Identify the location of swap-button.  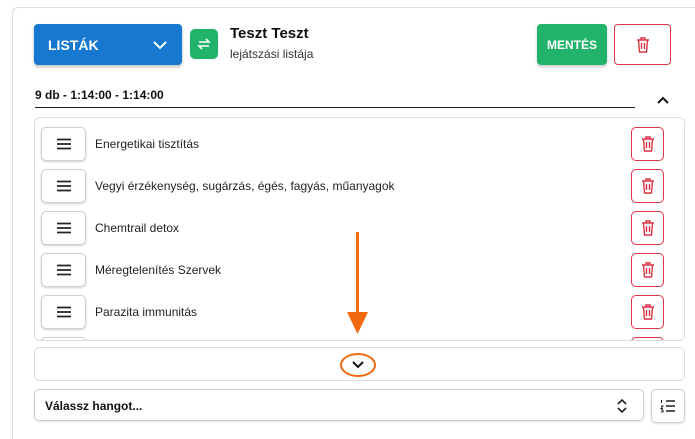
(204, 44).